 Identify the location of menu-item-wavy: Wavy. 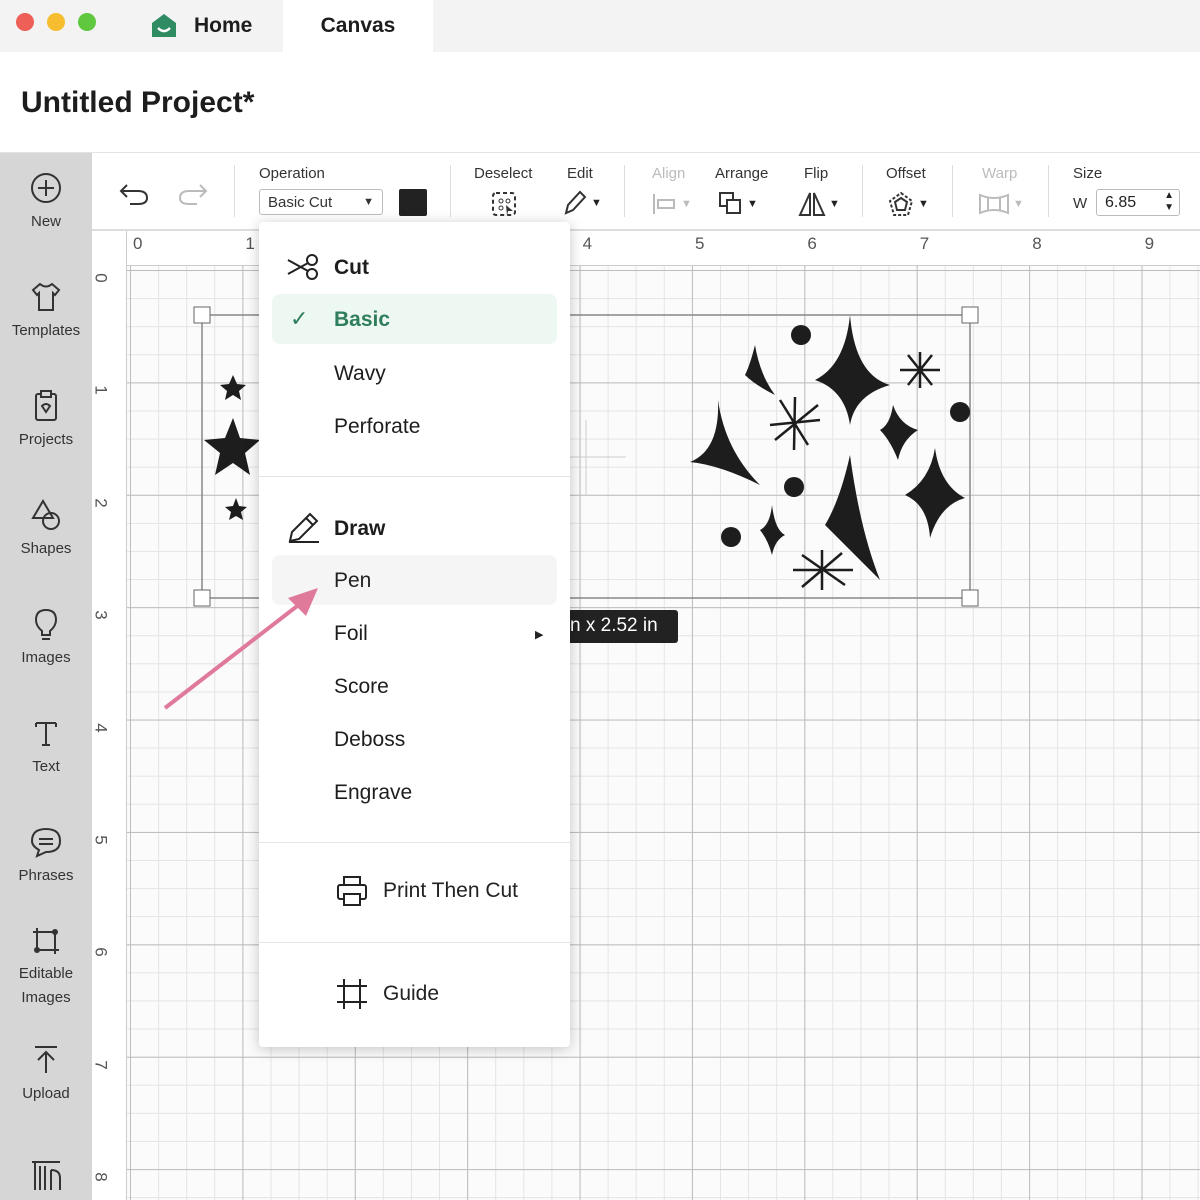
(360, 374).